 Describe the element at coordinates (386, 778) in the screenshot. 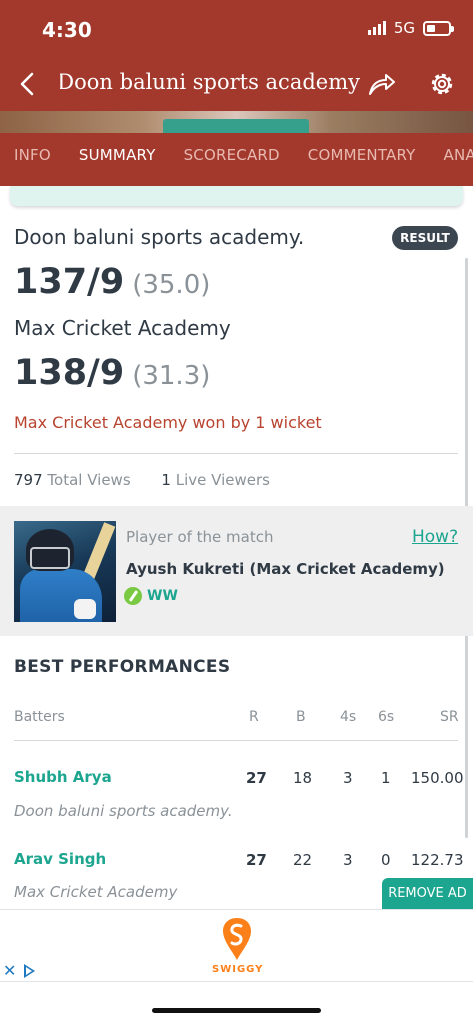

I see `batter-sixes: 1` at that location.